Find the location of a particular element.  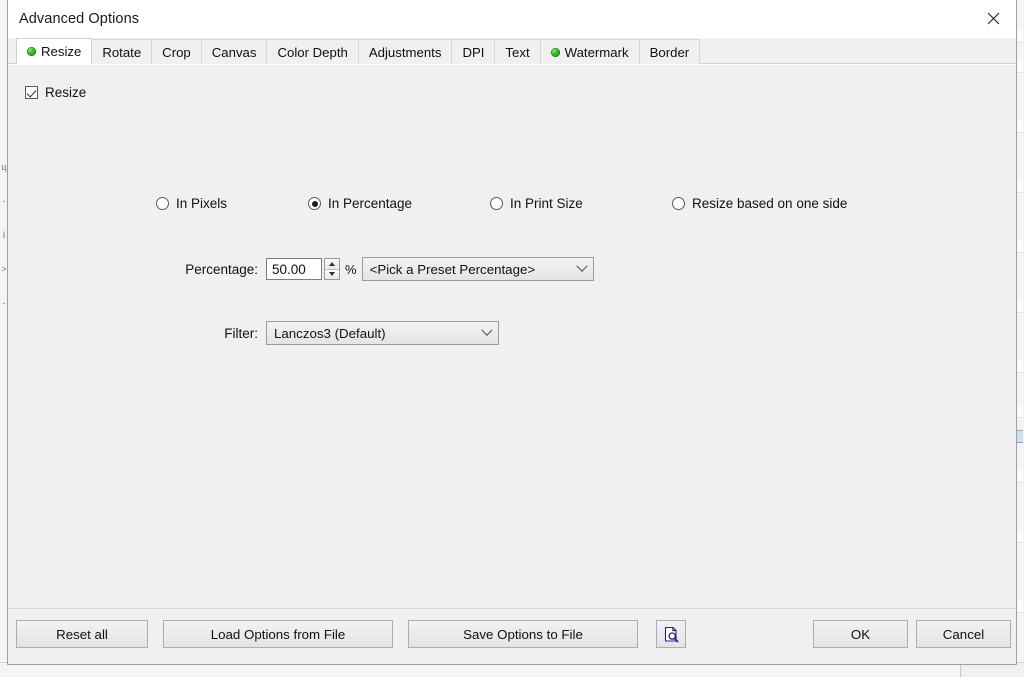

percentage-stepper is located at coordinates (332, 269).